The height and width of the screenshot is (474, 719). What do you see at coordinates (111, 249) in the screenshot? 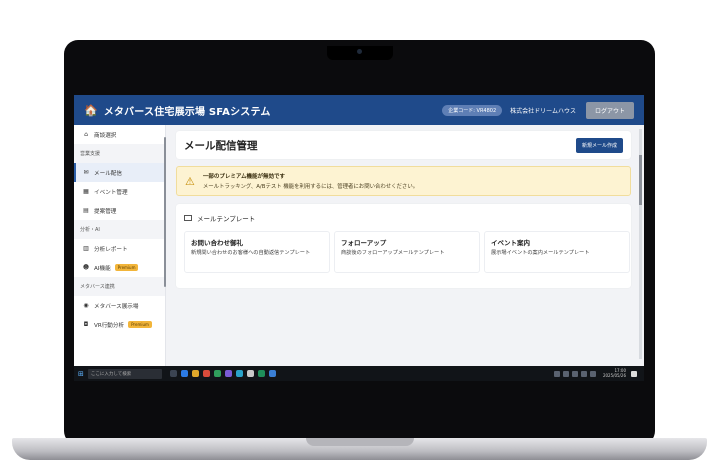
I see `sidebar-item-label: 分析レポート` at bounding box center [111, 249].